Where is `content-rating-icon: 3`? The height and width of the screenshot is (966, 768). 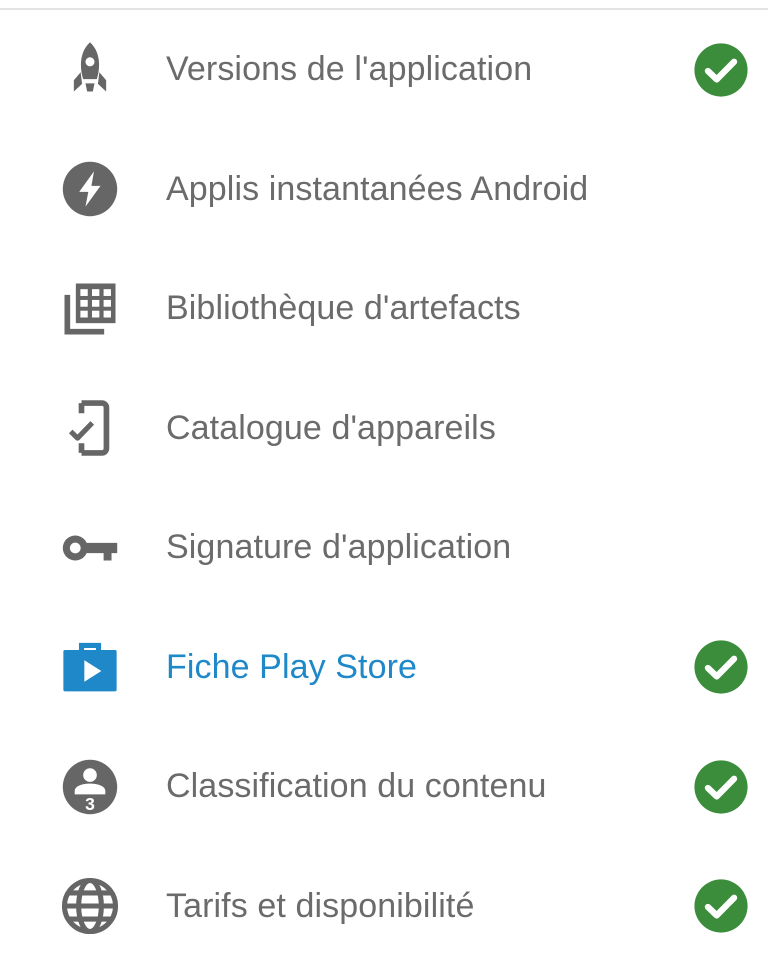 content-rating-icon: 3 is located at coordinates (90, 787).